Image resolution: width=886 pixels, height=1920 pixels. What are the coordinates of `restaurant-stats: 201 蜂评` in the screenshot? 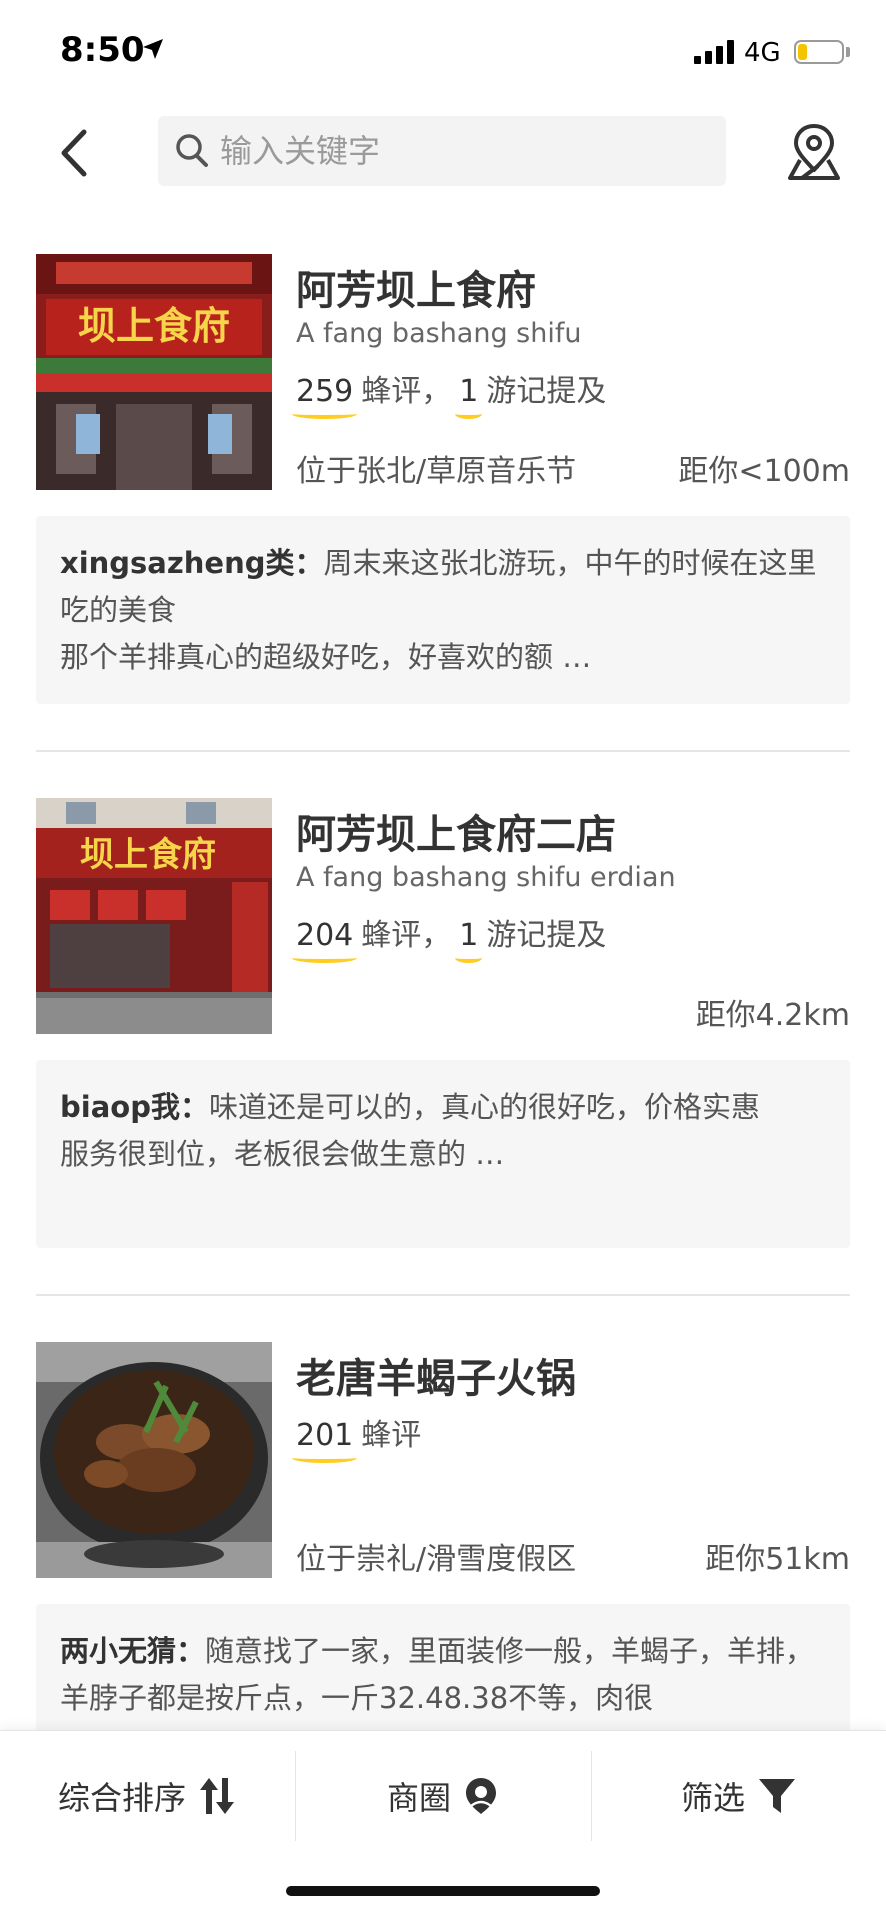 It's located at (356, 1436).